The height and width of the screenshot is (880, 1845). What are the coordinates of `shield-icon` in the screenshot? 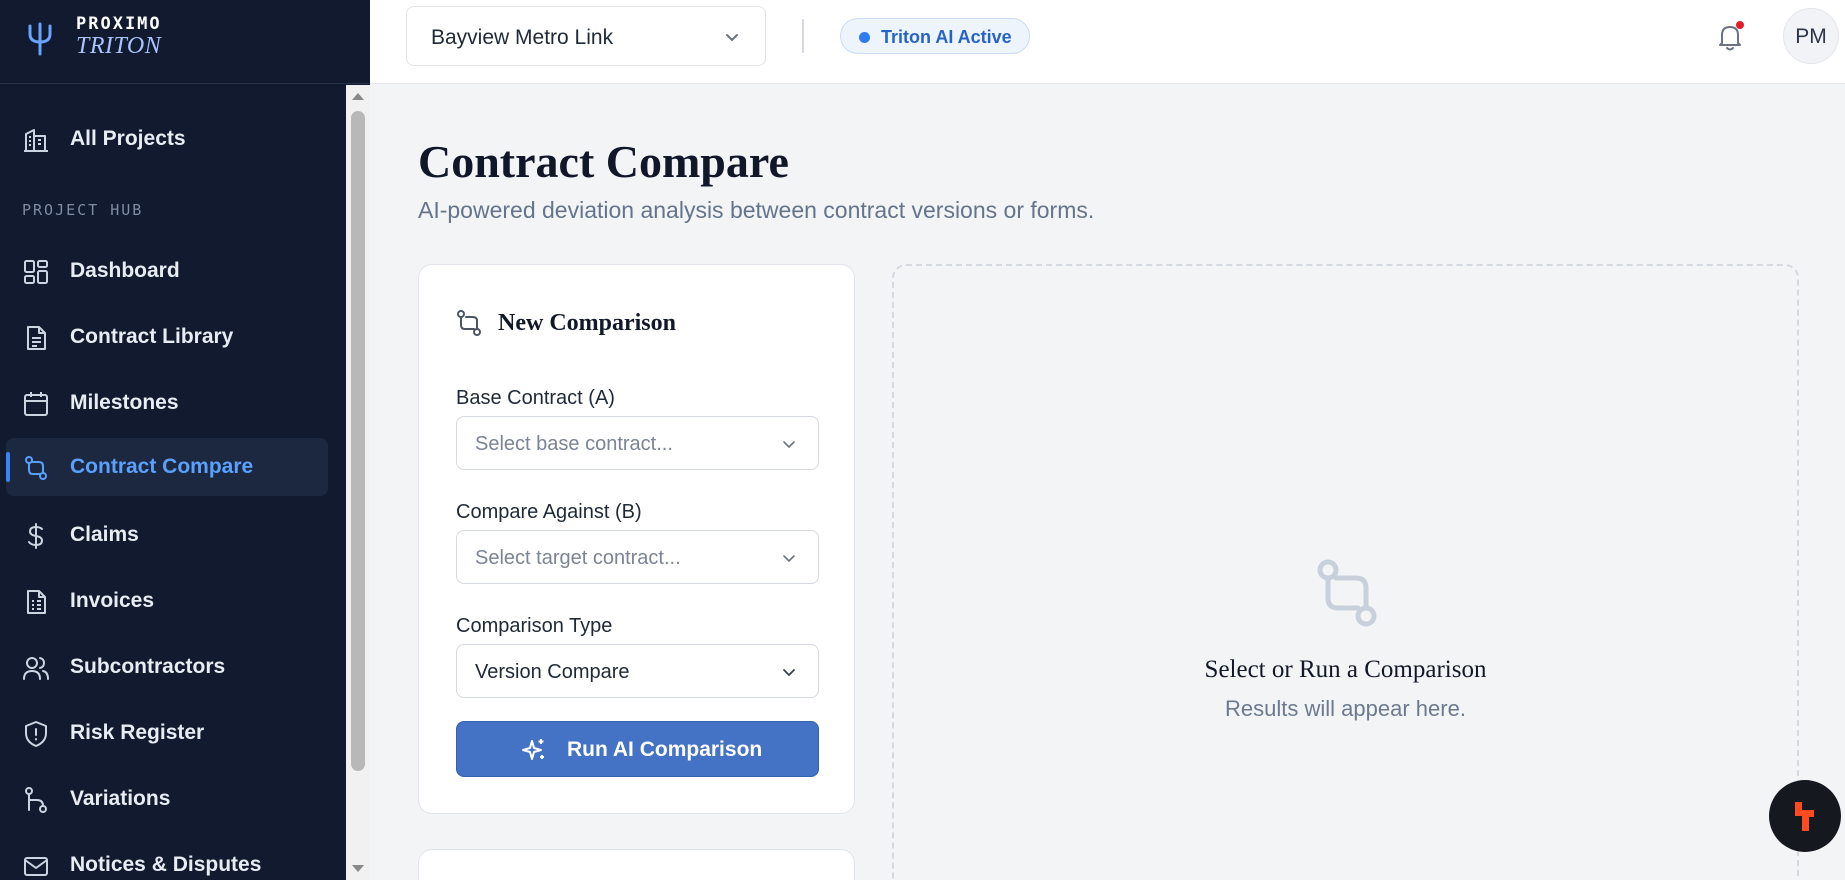 It's located at (36, 734).